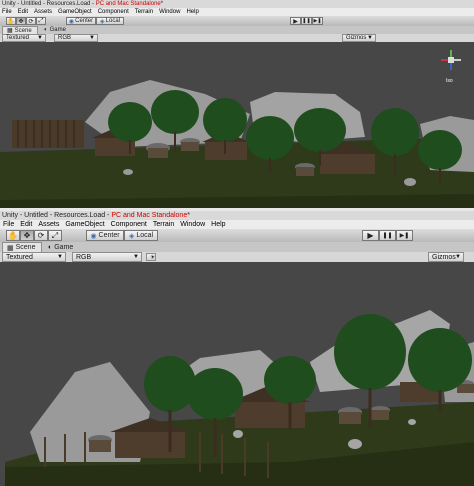 This screenshot has width=474, height=486. I want to click on hut, so click(347, 164).